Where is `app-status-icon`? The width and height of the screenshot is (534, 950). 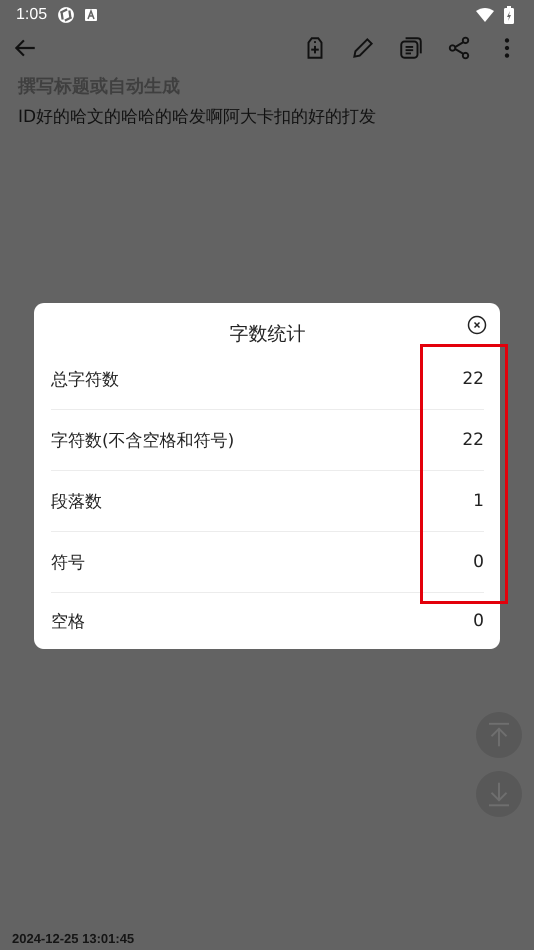
app-status-icon is located at coordinates (66, 15).